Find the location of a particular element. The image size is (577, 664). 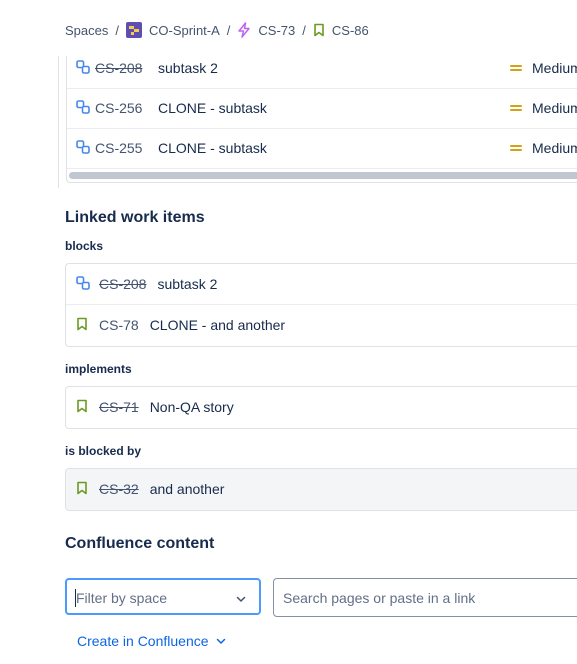

horizontal-scrollbar is located at coordinates (323, 175).